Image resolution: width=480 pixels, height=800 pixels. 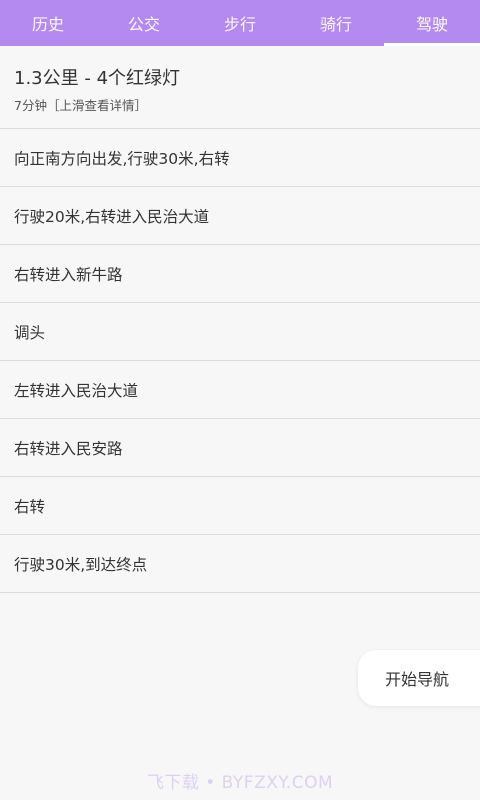 What do you see at coordinates (336, 23) in the screenshot?
I see `tab-bike: 骑行` at bounding box center [336, 23].